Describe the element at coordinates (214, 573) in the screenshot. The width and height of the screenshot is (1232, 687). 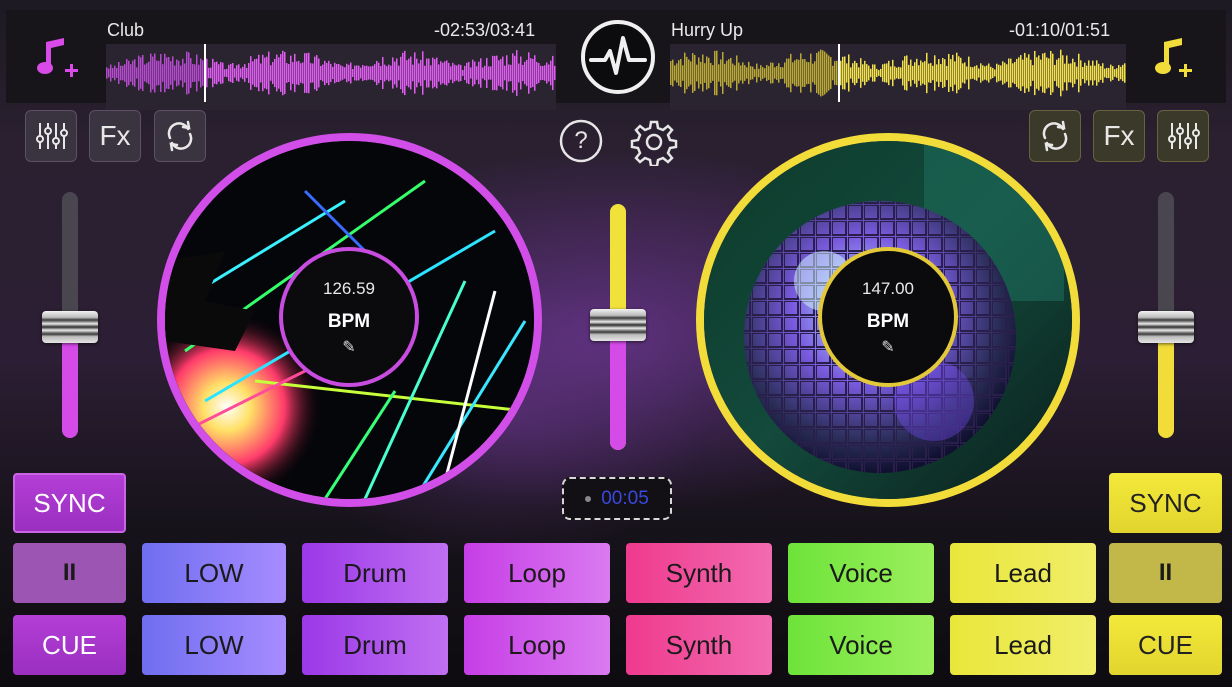
I see `pad-low-1: LOW` at that location.